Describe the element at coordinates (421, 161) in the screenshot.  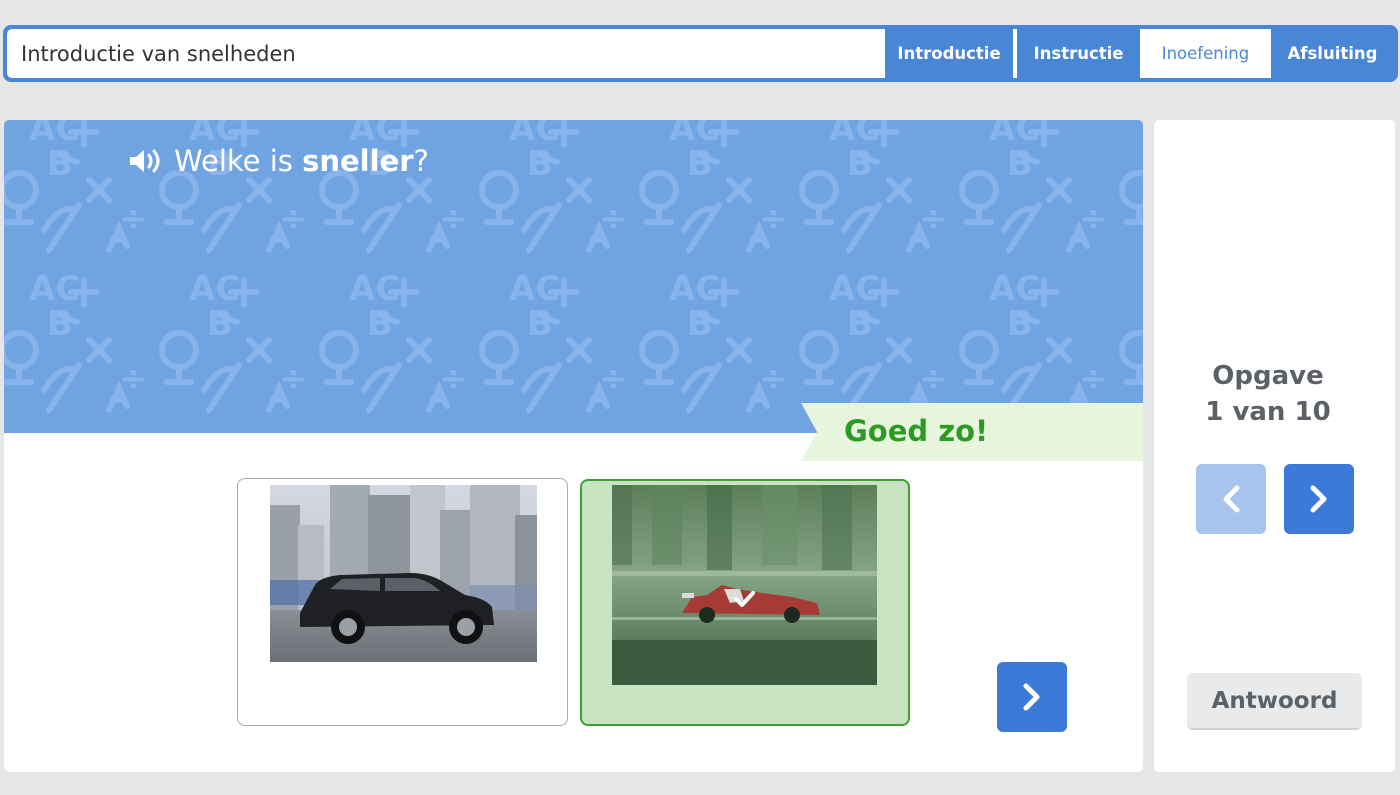
I see `question-suffix: ?` at that location.